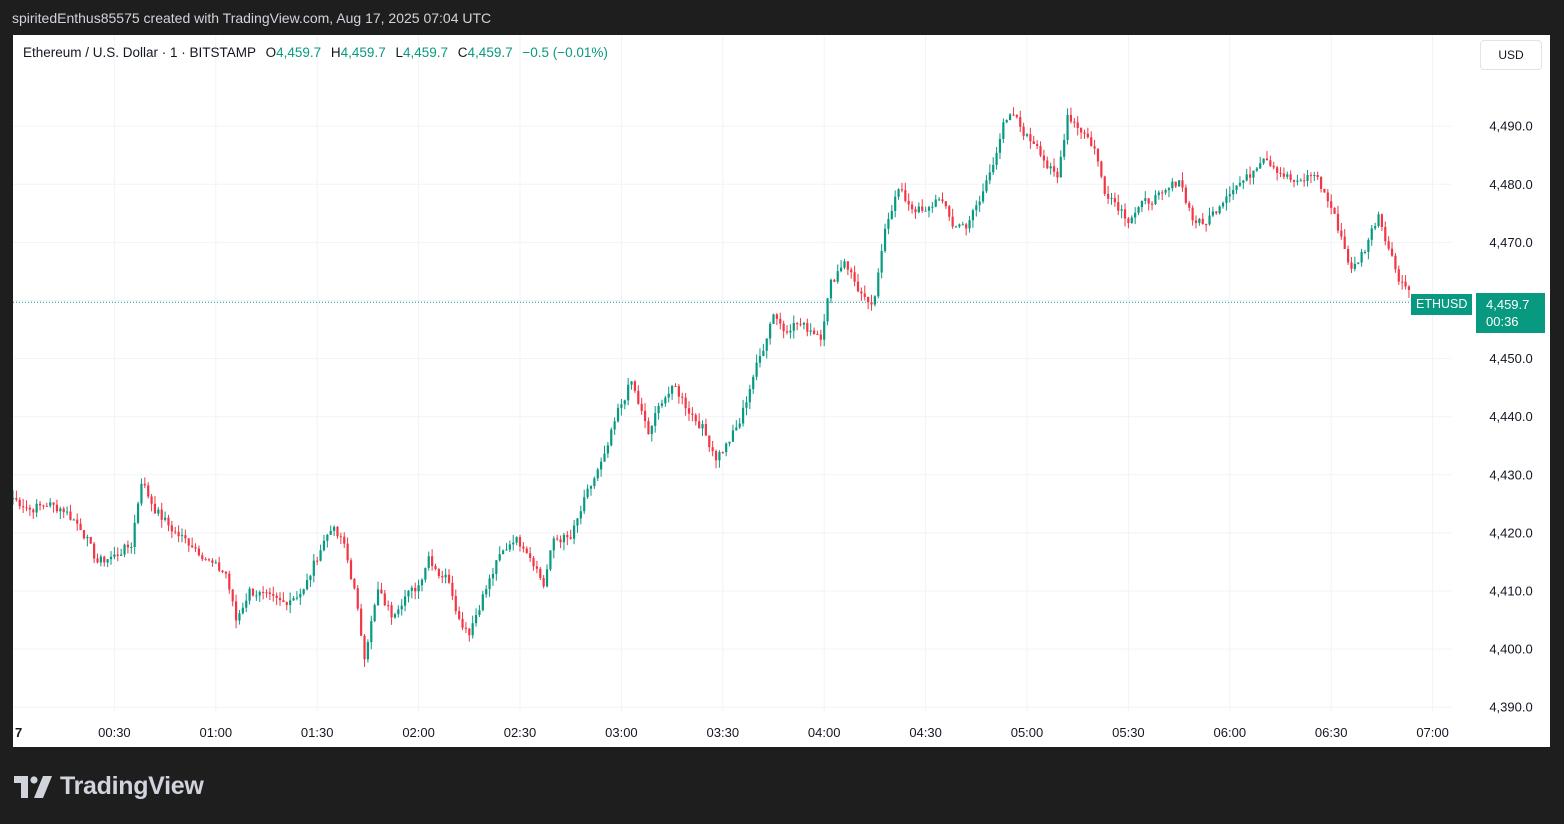 Image resolution: width=1564 pixels, height=824 pixels. What do you see at coordinates (114, 732) in the screenshot?
I see `time-tick-label: 00:30` at bounding box center [114, 732].